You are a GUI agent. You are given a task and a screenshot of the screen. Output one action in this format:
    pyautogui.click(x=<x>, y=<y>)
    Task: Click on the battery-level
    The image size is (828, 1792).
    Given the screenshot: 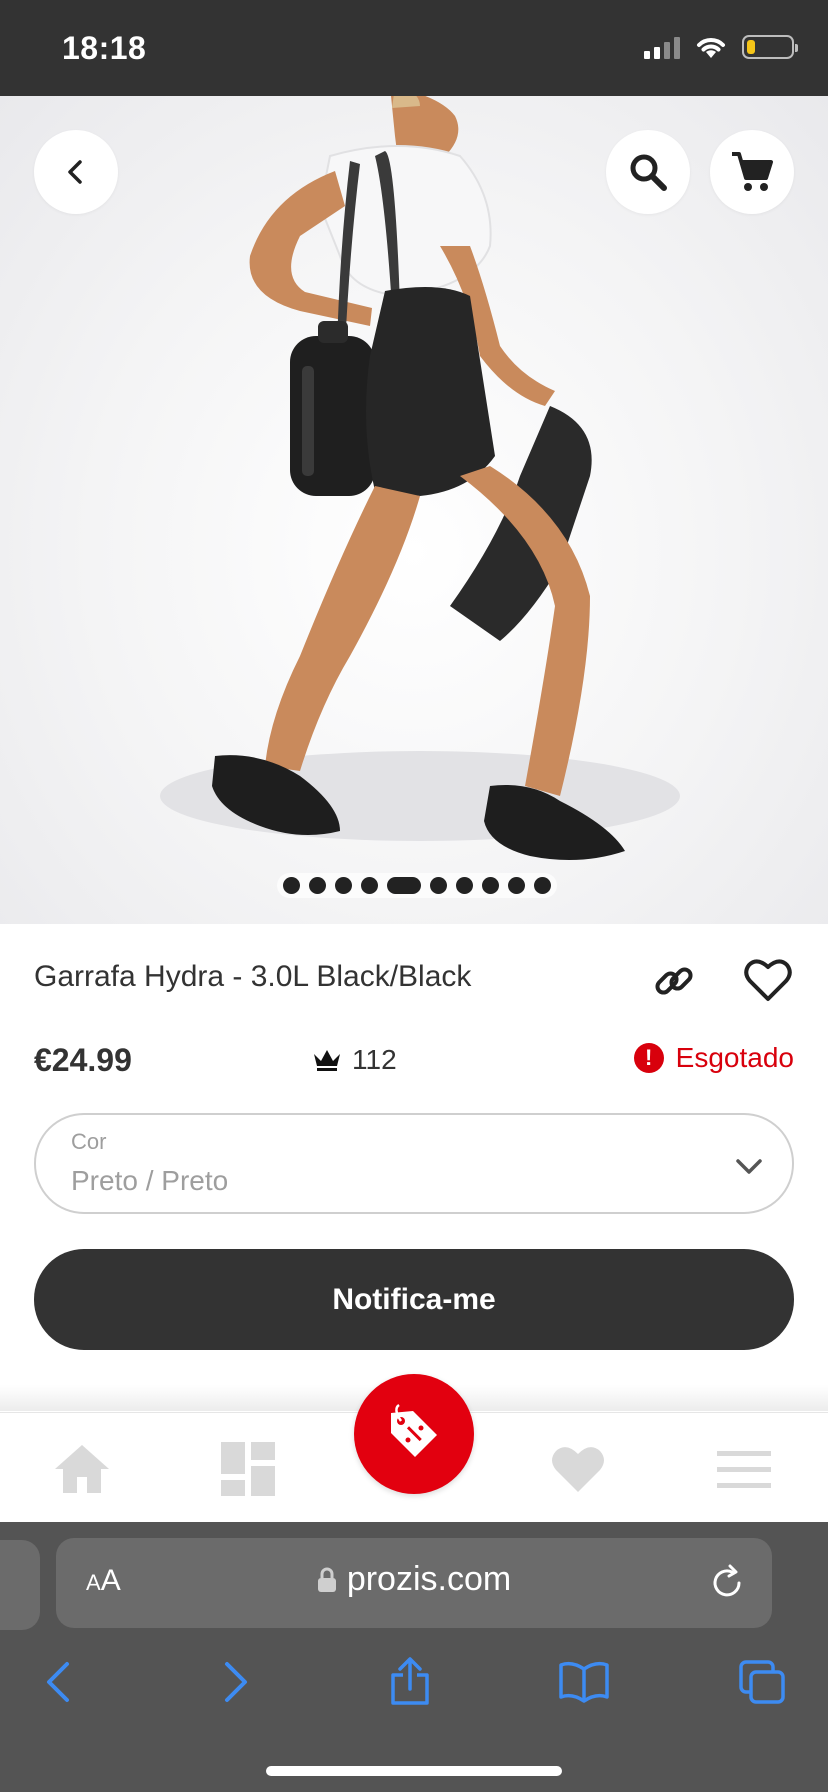 What is the action you would take?
    pyautogui.click(x=751, y=47)
    